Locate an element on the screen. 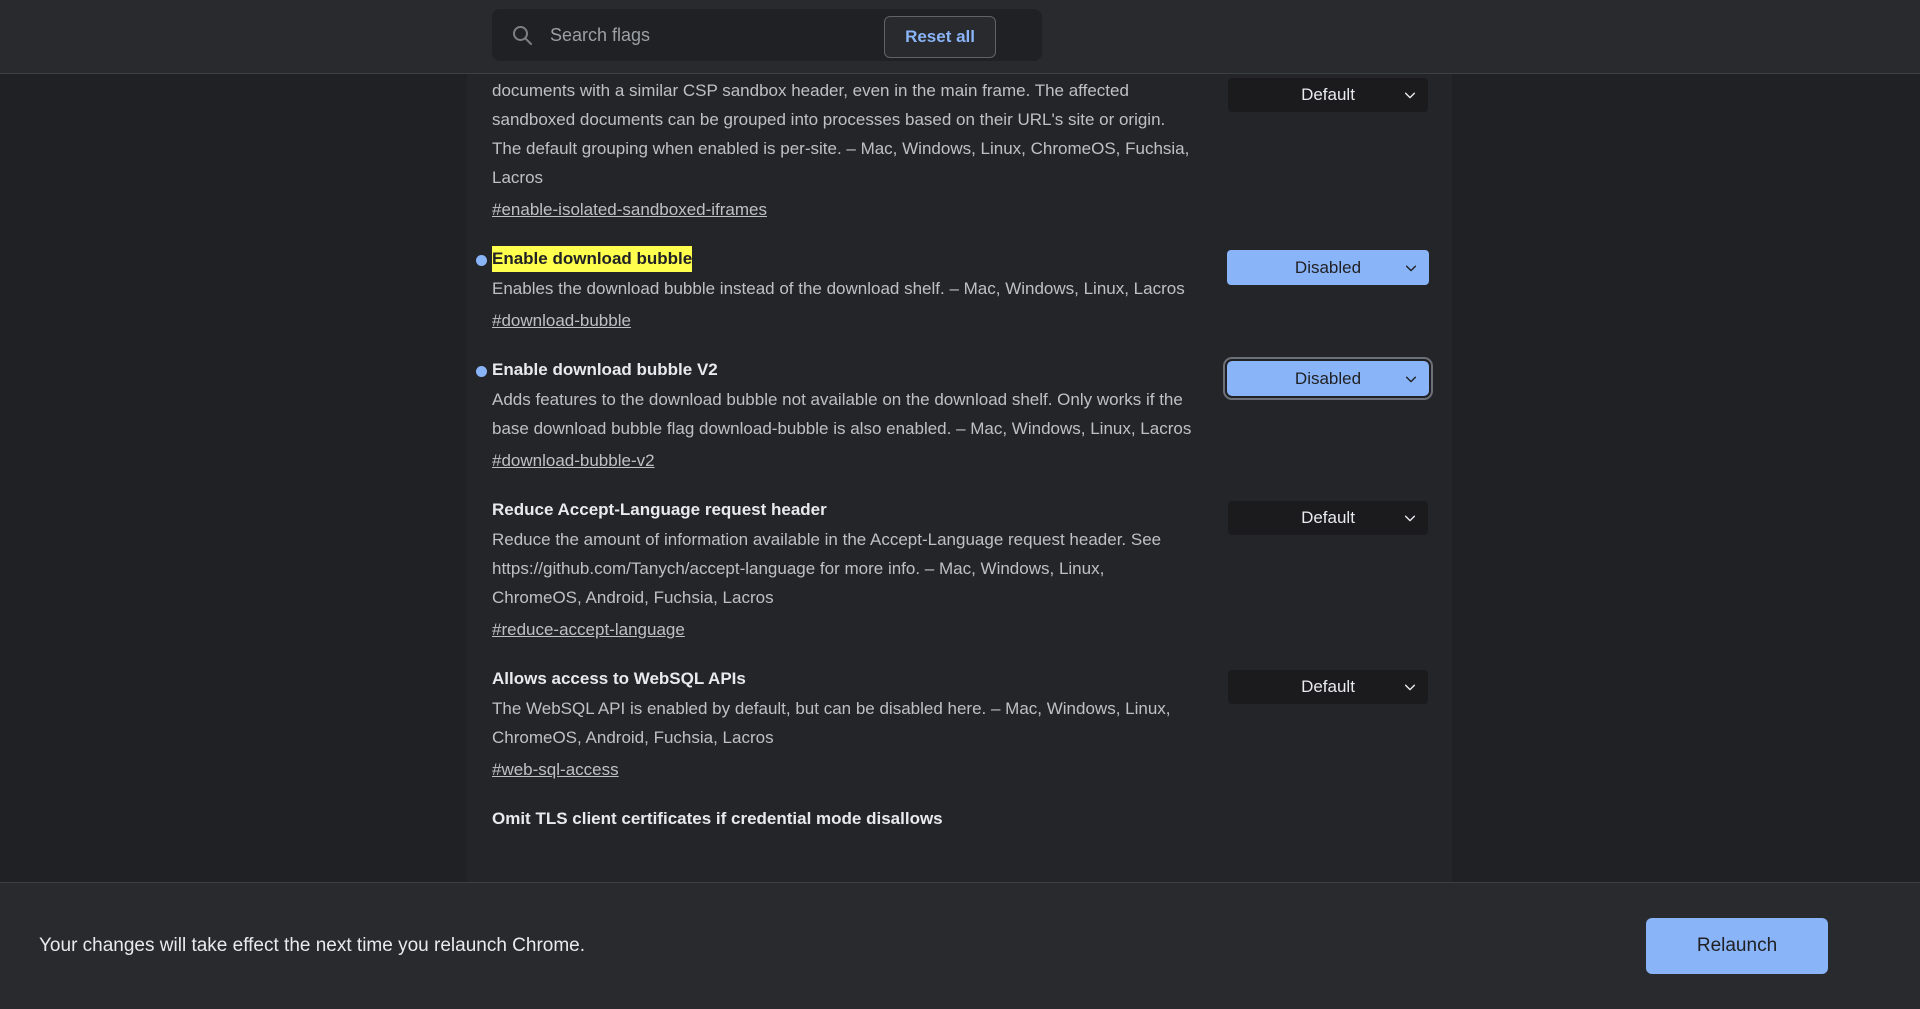 The width and height of the screenshot is (1920, 1009). flag-title-wrap: Reduce Accept-Language request header is located at coordinates (843, 510).